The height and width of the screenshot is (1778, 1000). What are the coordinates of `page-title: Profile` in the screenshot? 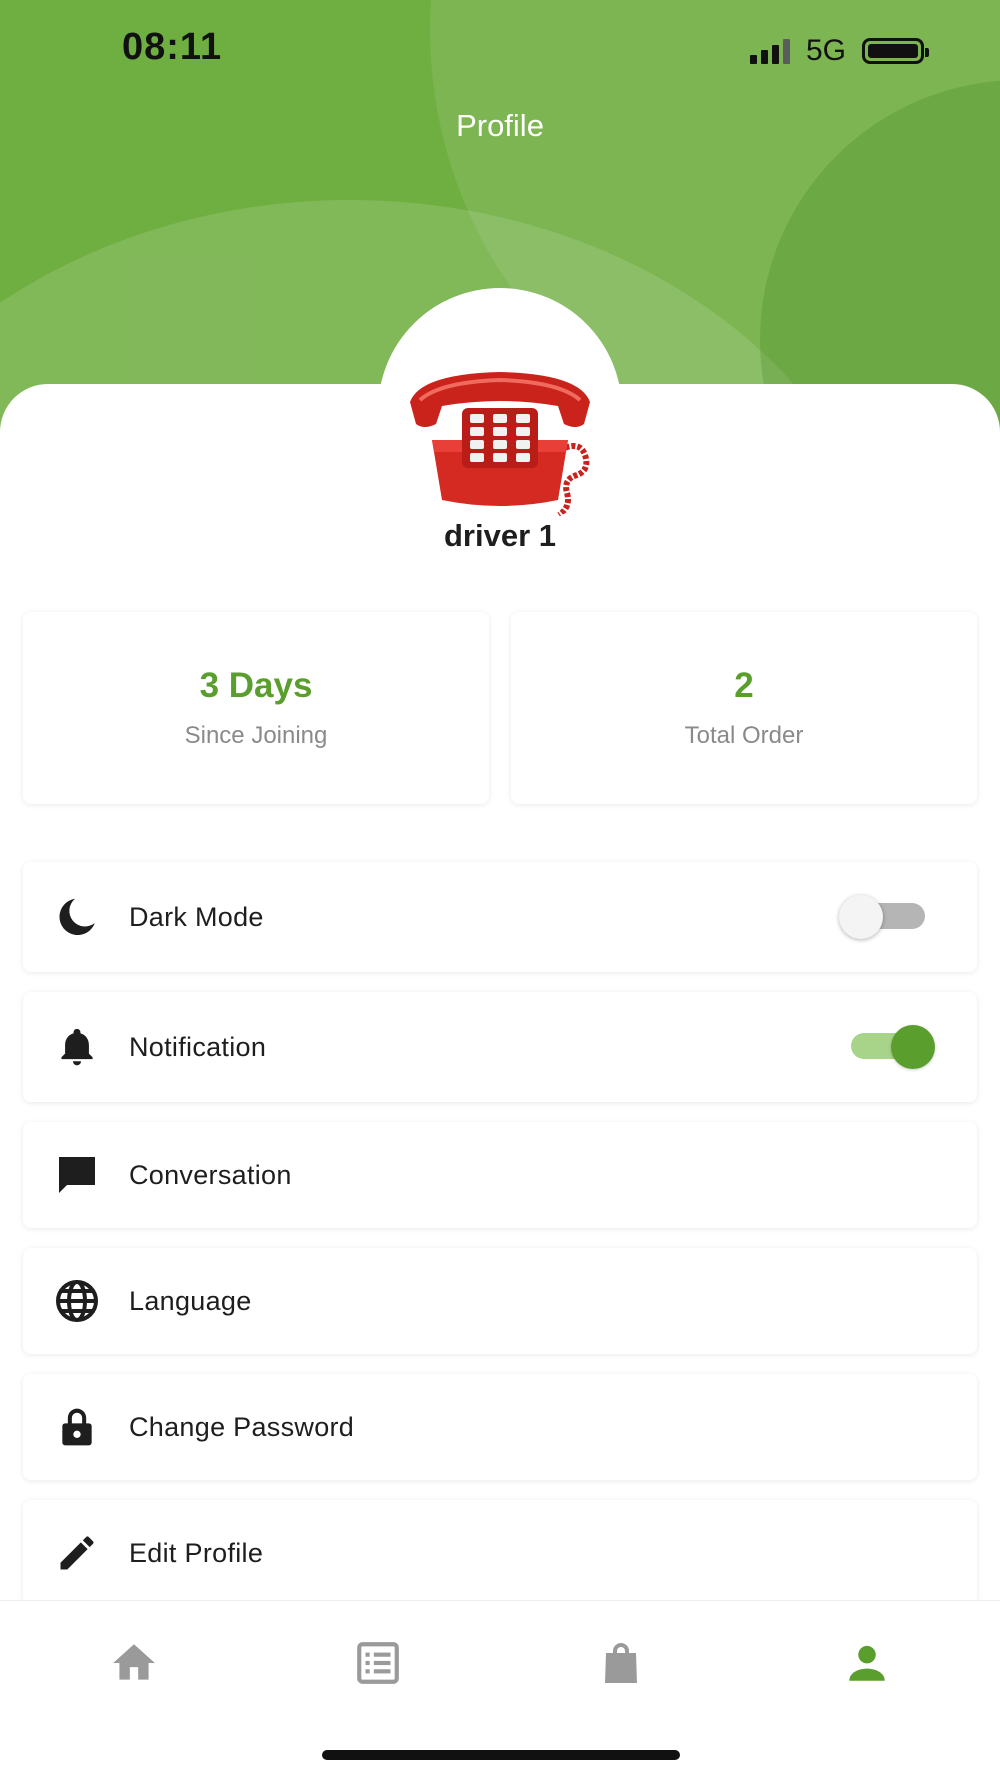 It's located at (500, 125).